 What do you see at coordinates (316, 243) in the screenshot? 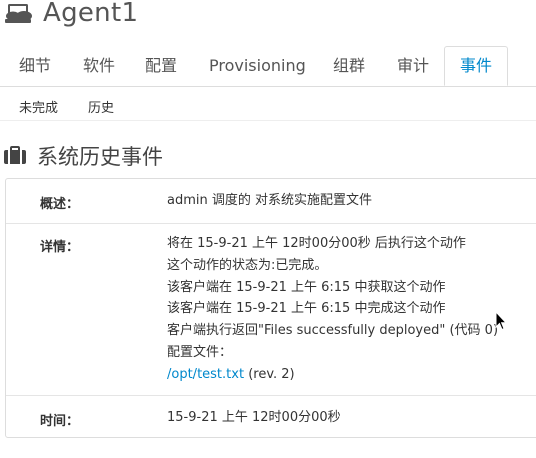
I see `details-line: 将在 15-9-21 上午 12时00分00秒 后执行这个动作` at bounding box center [316, 243].